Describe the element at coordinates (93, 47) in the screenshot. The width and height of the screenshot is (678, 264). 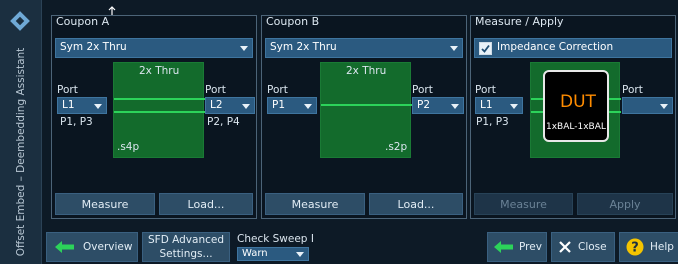
I see `coupon-a-type-value: Sym 2x Thru` at that location.